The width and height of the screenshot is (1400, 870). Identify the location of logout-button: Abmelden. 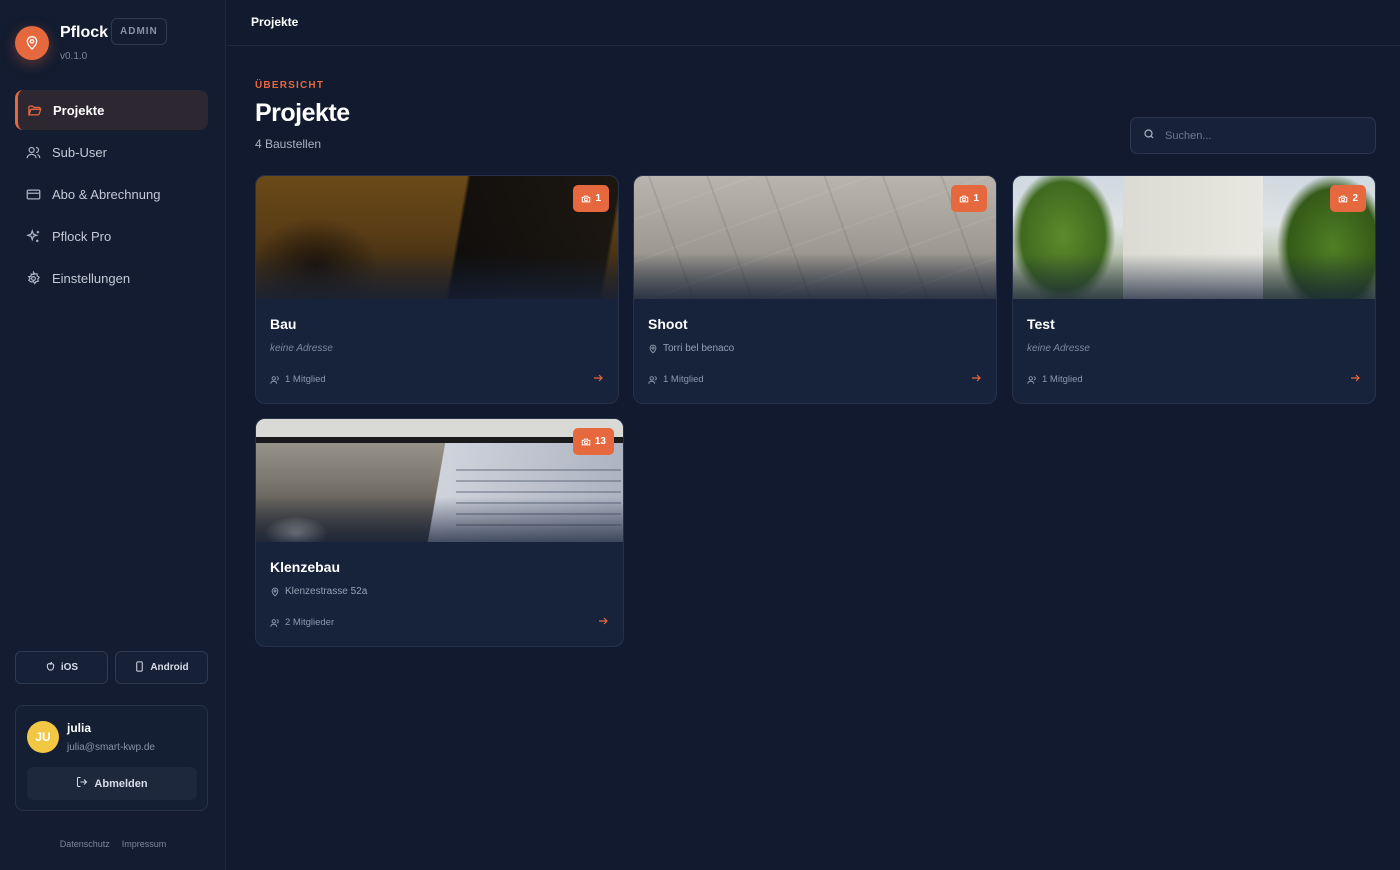
(112, 783).